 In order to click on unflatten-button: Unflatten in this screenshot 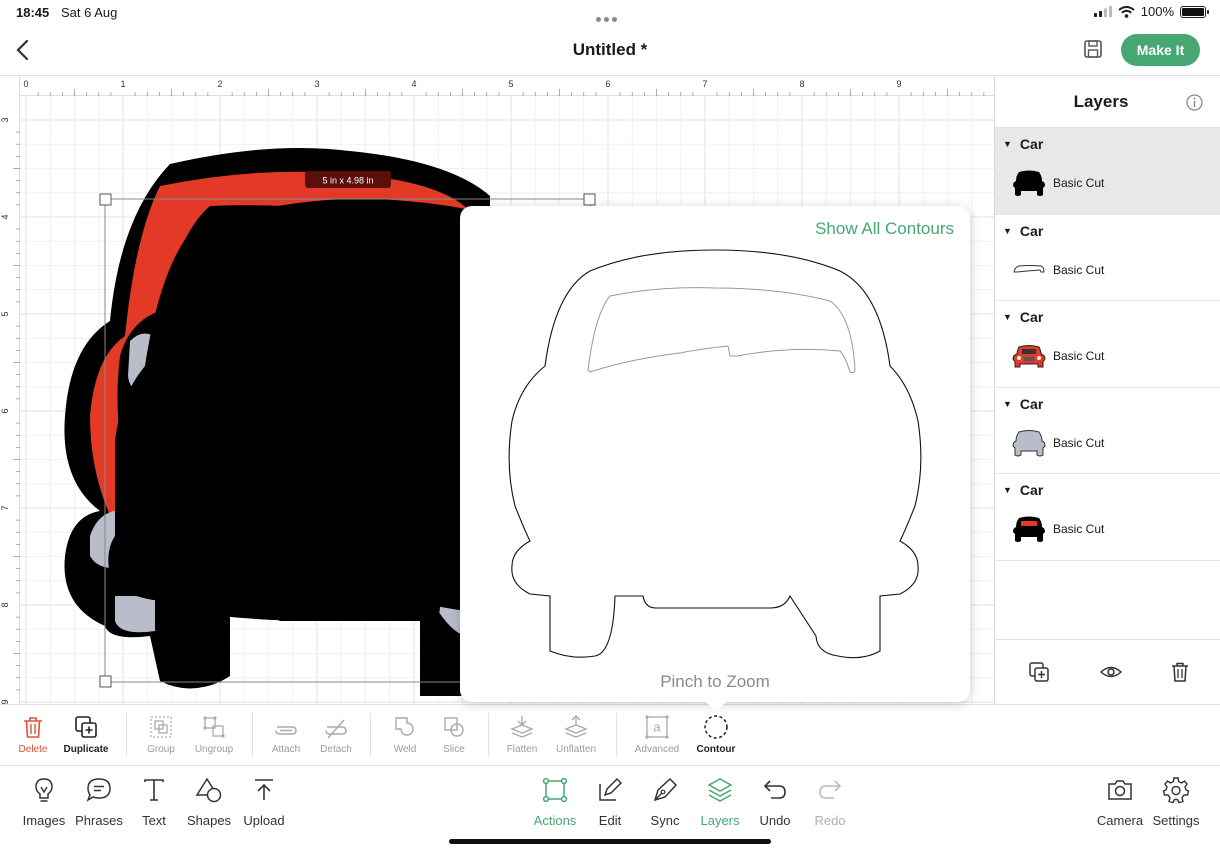, I will do `click(576, 734)`.